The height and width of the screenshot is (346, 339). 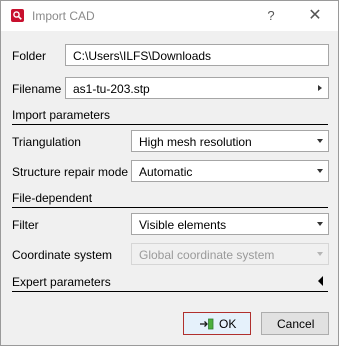 What do you see at coordinates (70, 172) in the screenshot?
I see `structure-repair-label: Structure repair mode` at bounding box center [70, 172].